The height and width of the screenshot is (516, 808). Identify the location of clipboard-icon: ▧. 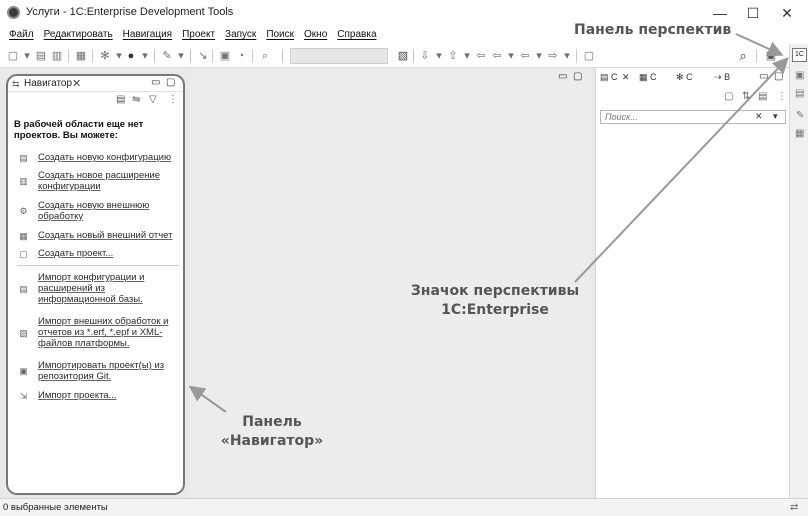
(403, 56).